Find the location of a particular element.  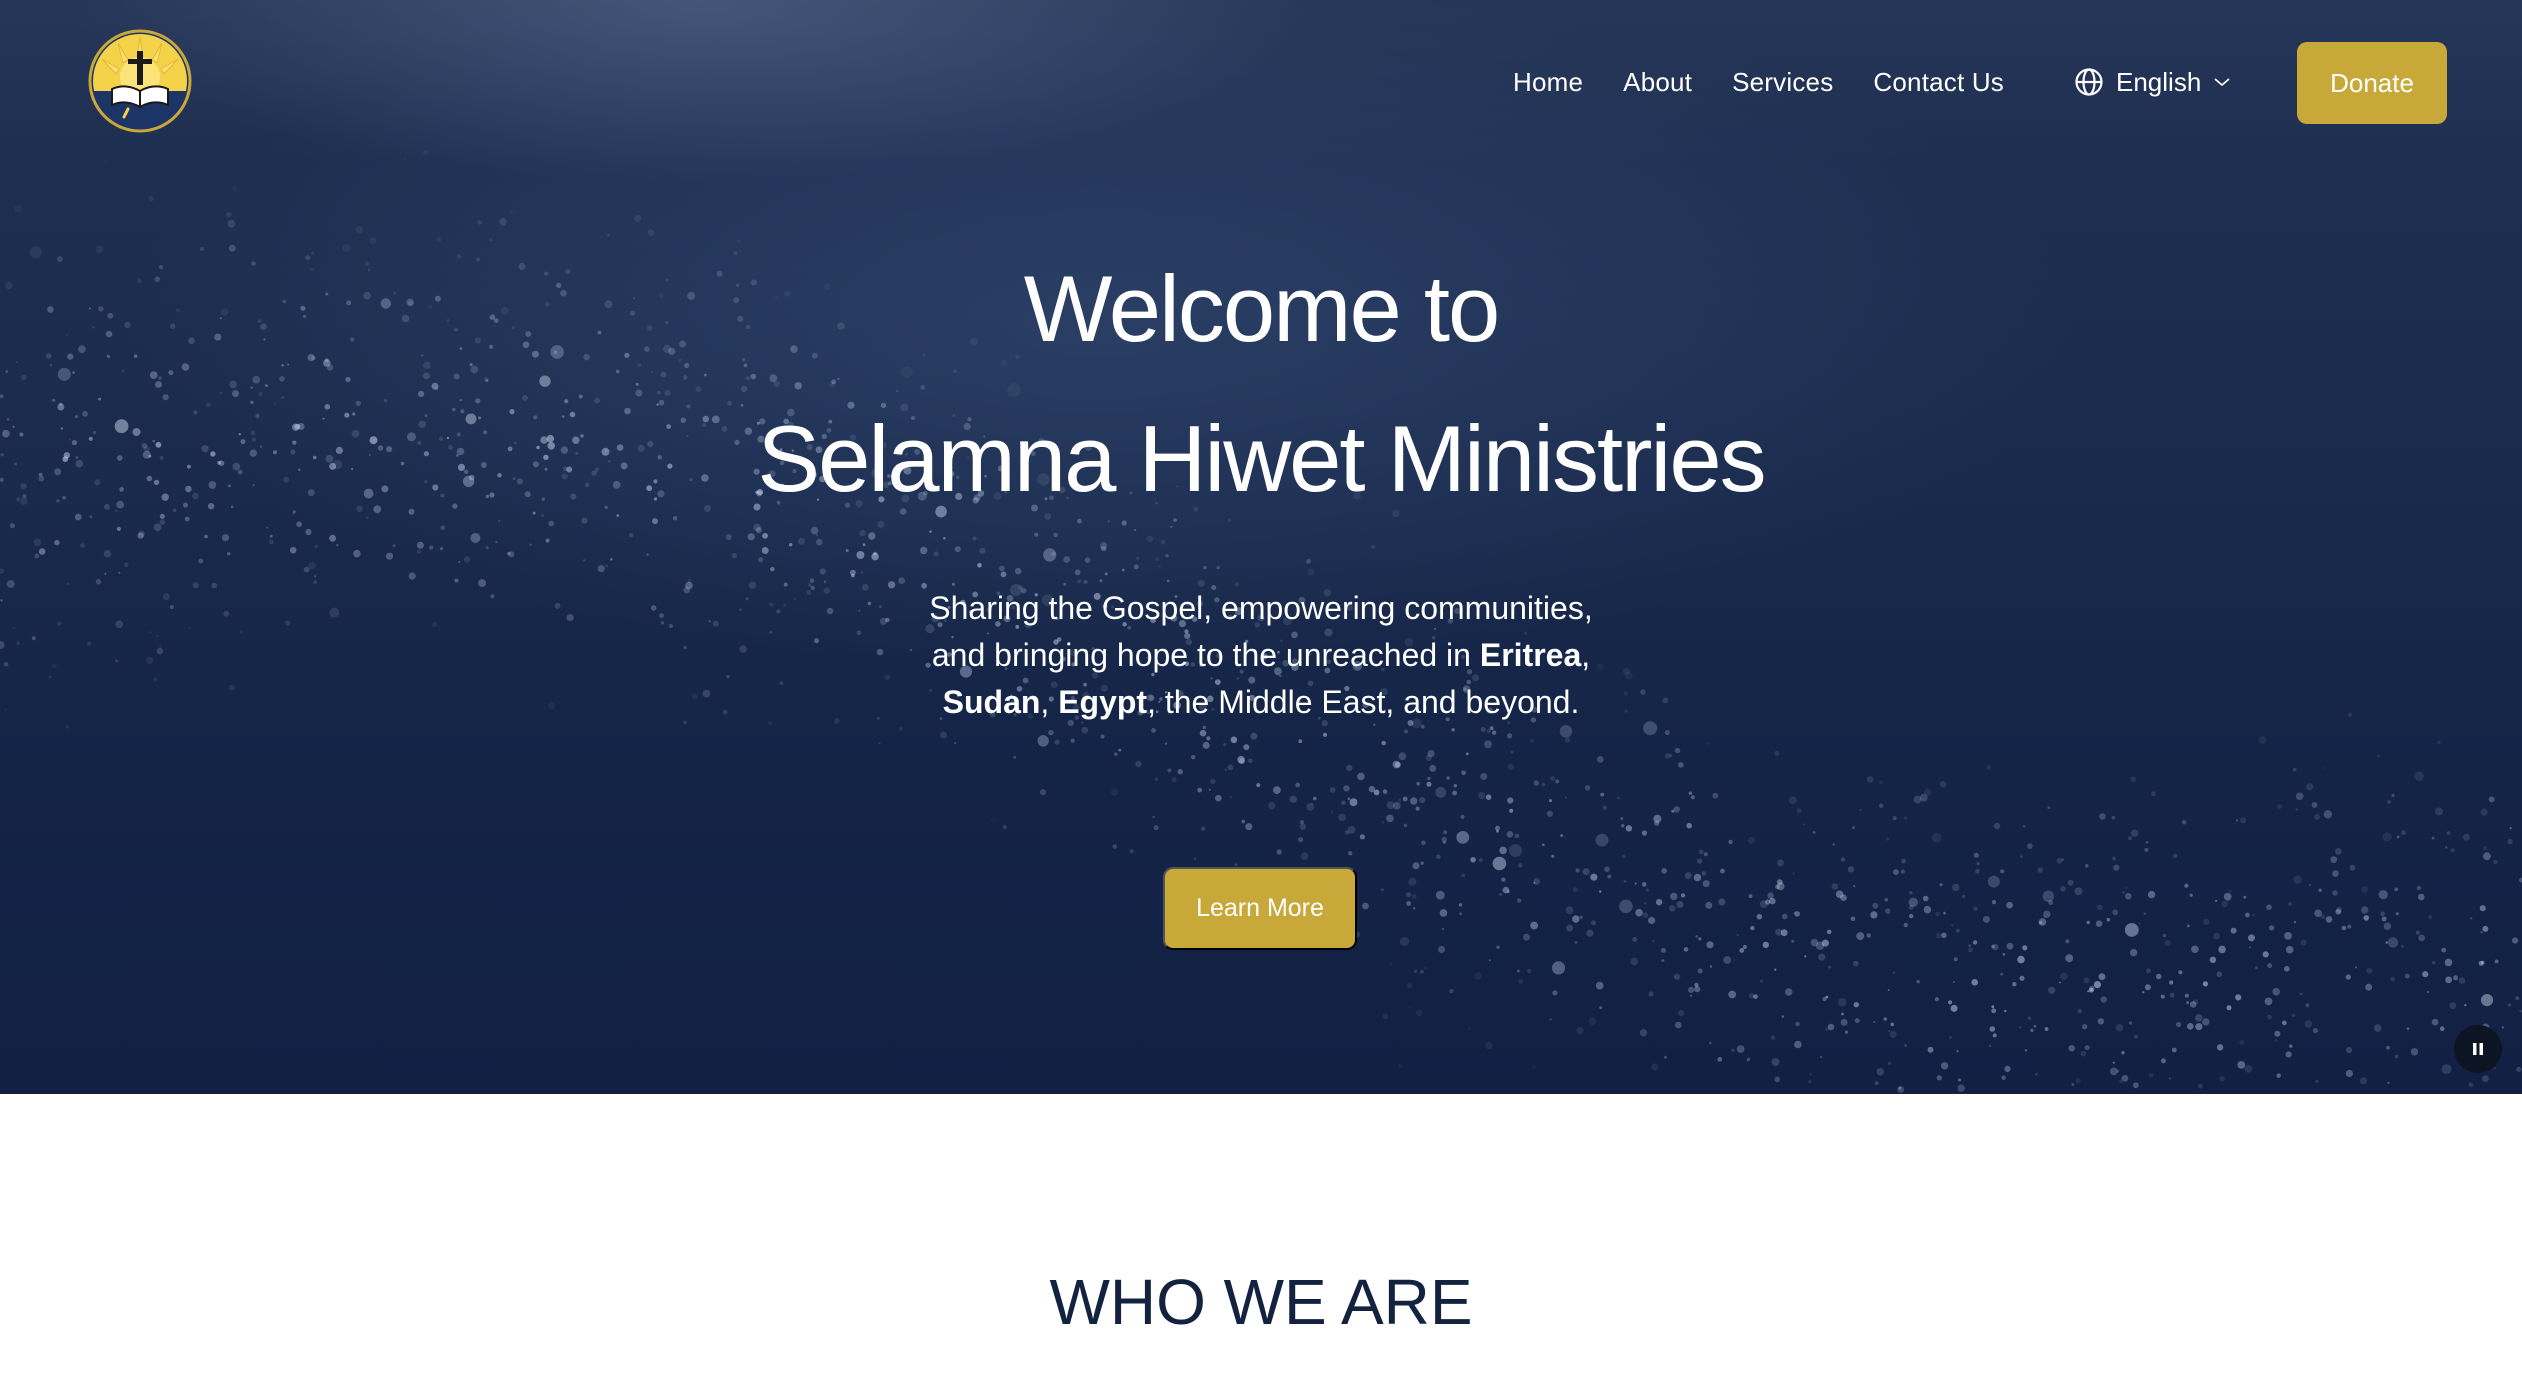

tagline-country-sudan: Sudan is located at coordinates (991, 702).